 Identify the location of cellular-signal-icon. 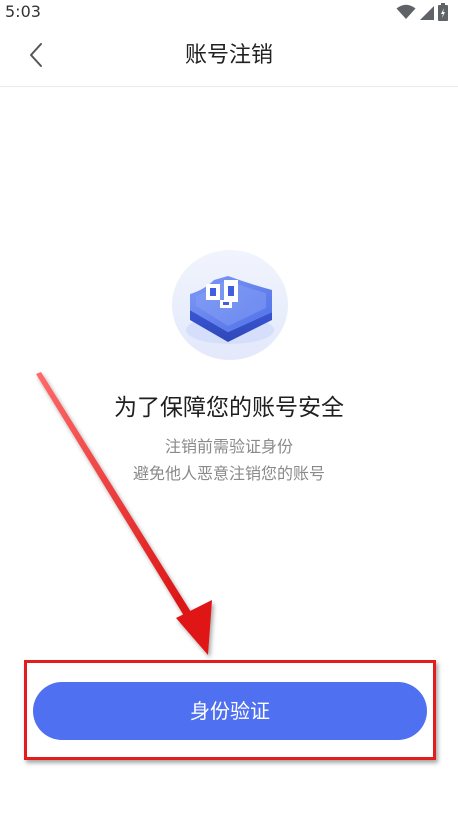
(427, 13).